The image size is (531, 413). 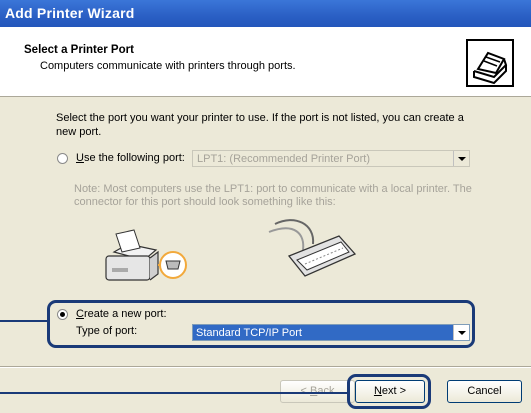 What do you see at coordinates (249, 333) in the screenshot?
I see `port-type-value: Standard TCP/IP Port` at bounding box center [249, 333].